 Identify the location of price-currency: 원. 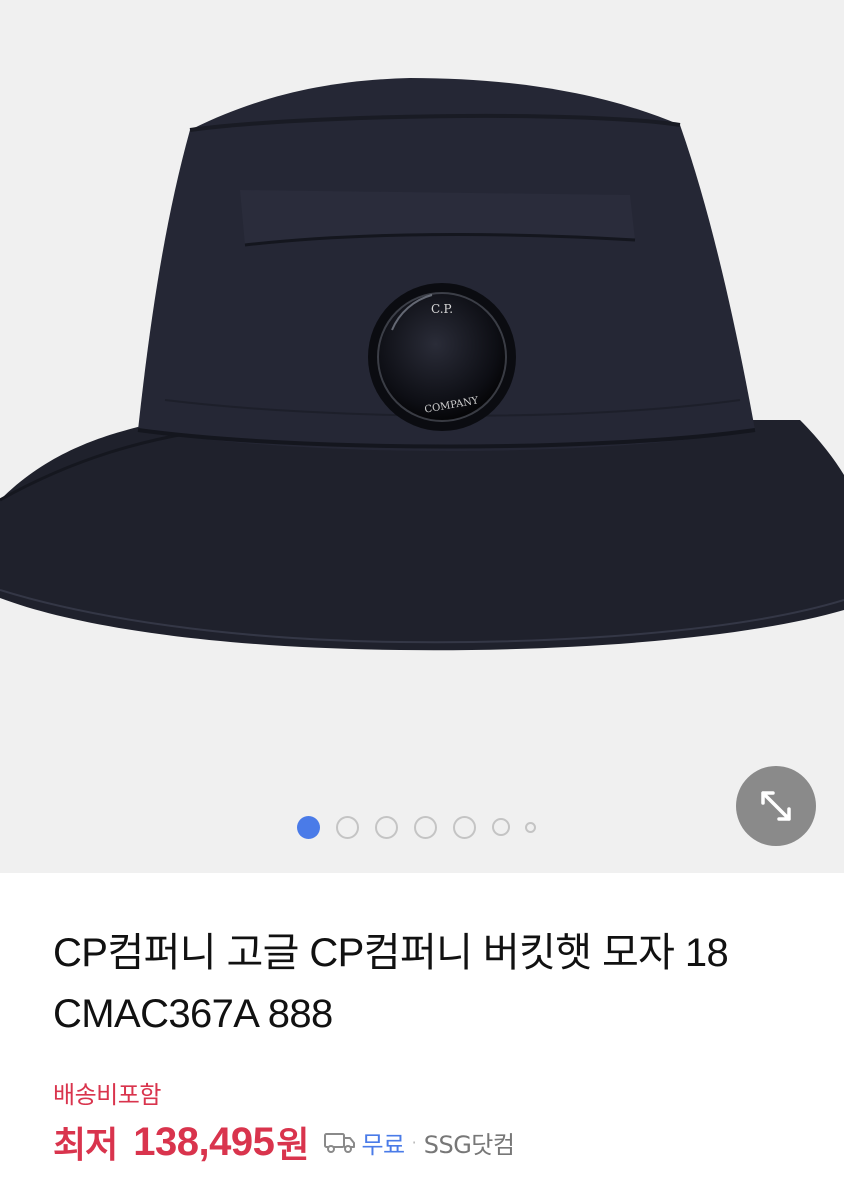
(293, 1145).